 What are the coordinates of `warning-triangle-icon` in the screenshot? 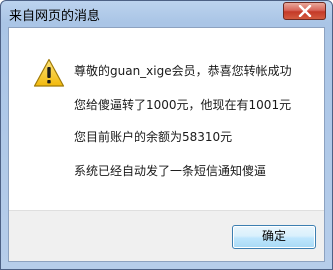 It's located at (49, 72).